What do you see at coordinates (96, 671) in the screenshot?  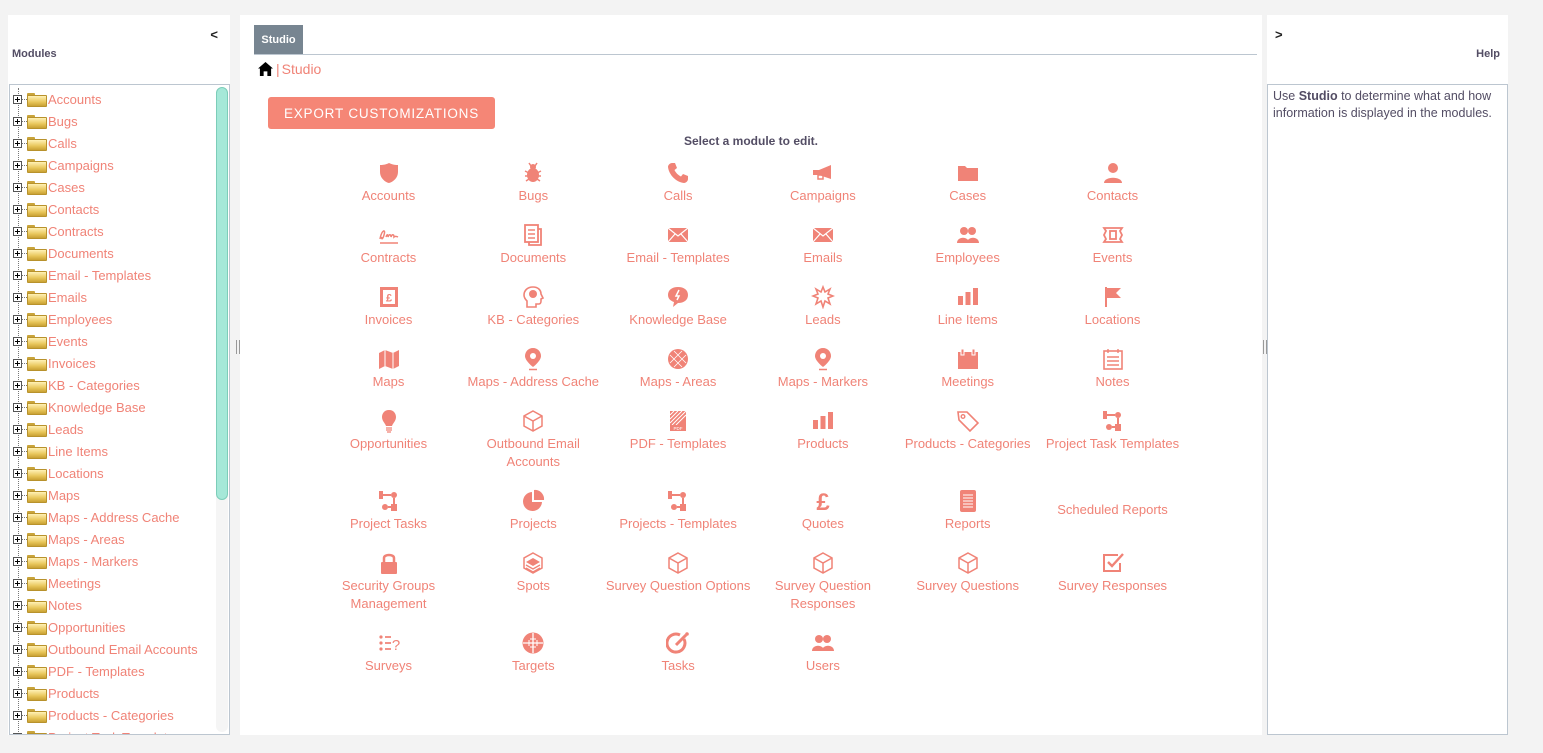 I see `tree-item-label: PDF - Templates` at bounding box center [96, 671].